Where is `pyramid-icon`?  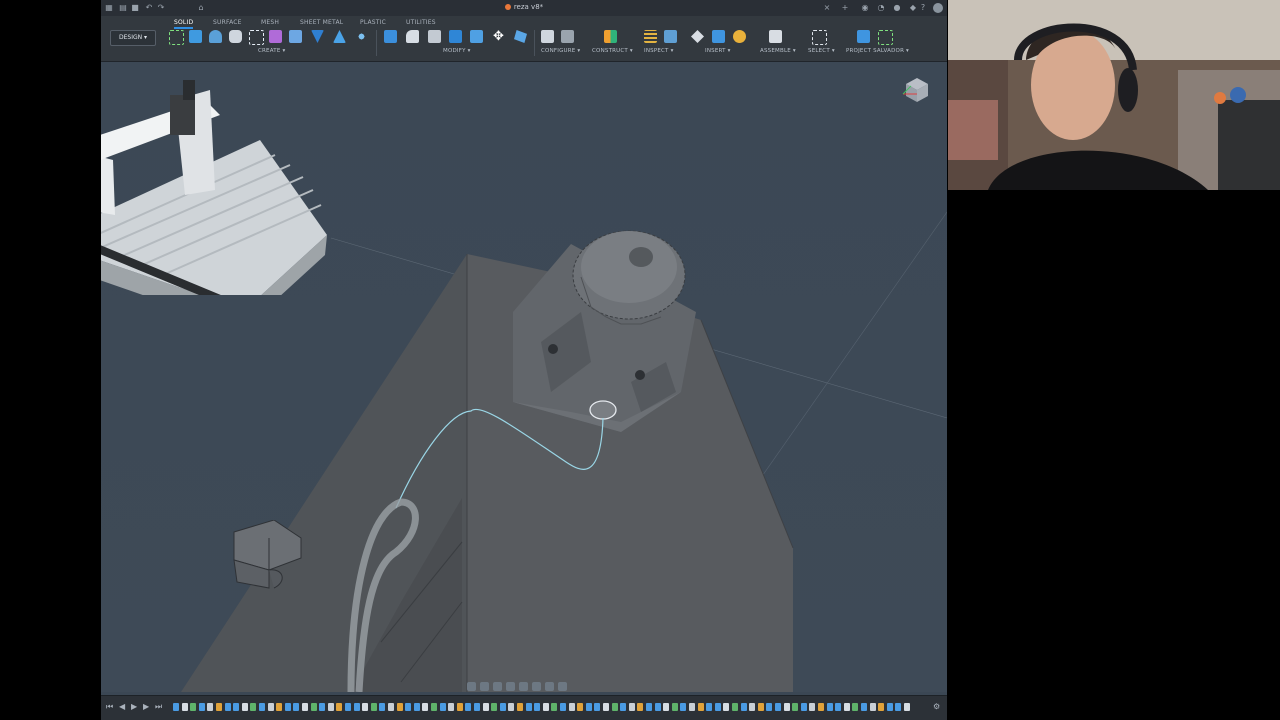
pyramid-icon is located at coordinates (339, 36).